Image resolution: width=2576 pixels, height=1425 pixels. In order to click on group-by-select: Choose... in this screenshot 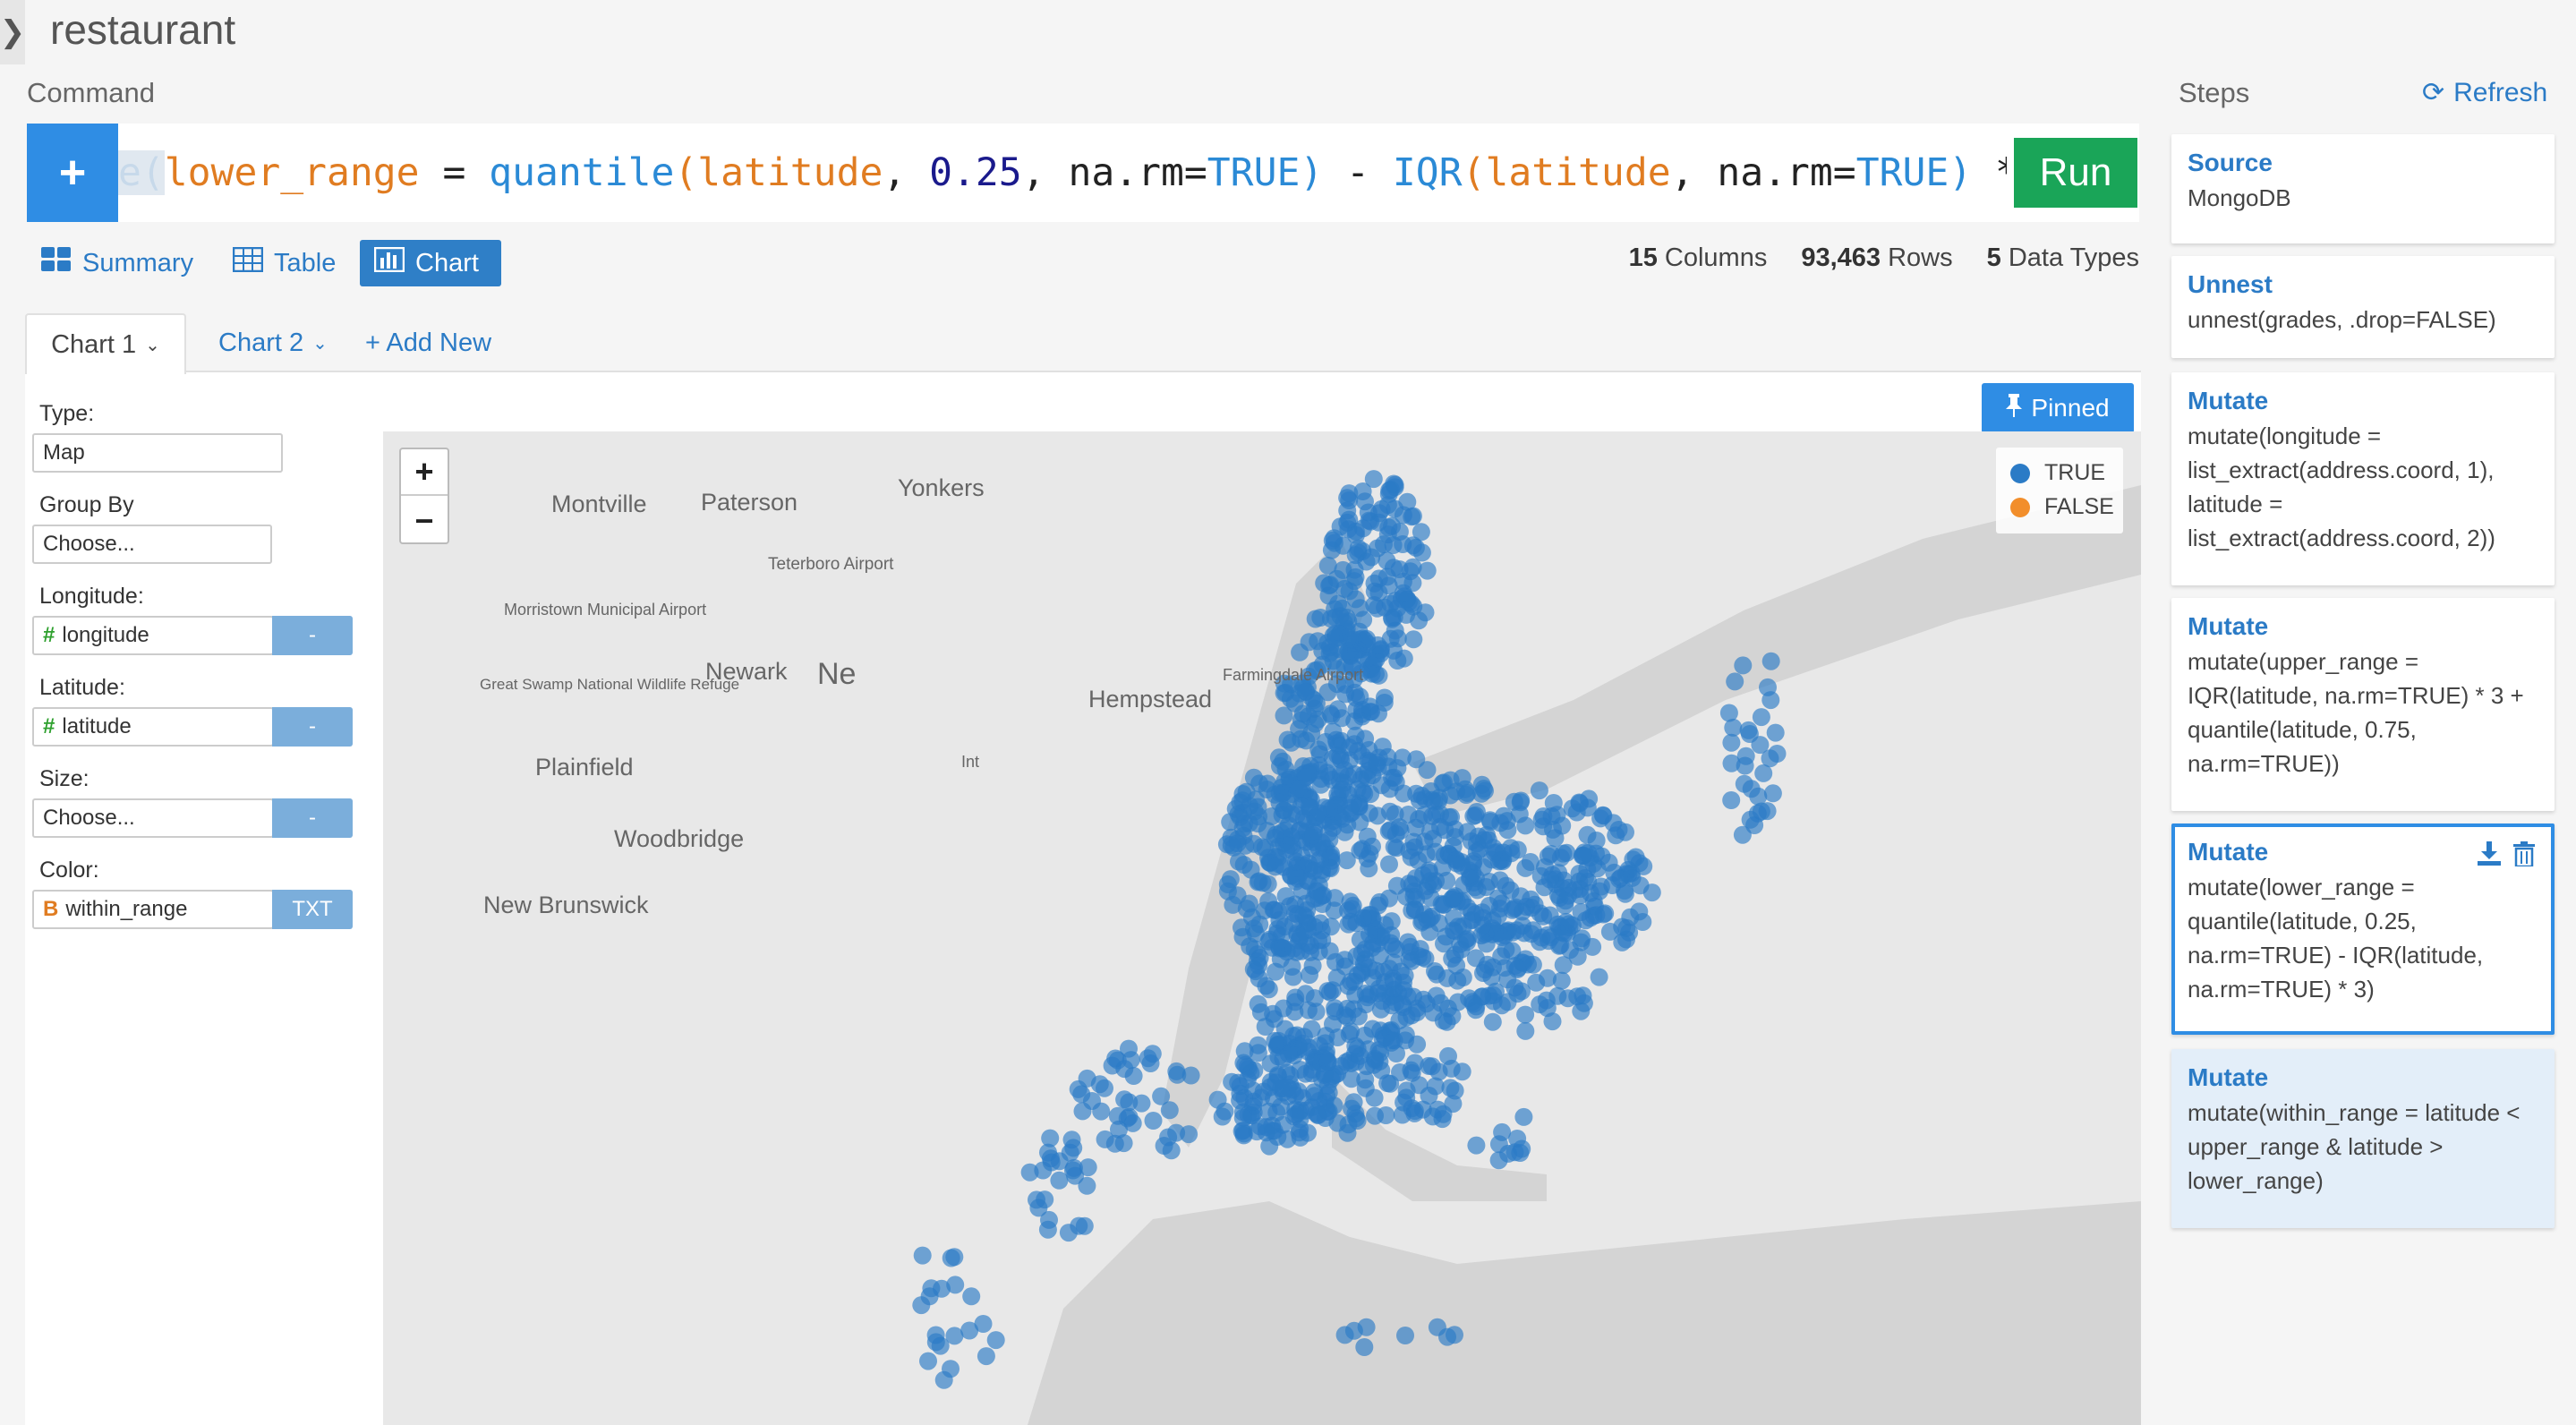, I will do `click(152, 545)`.